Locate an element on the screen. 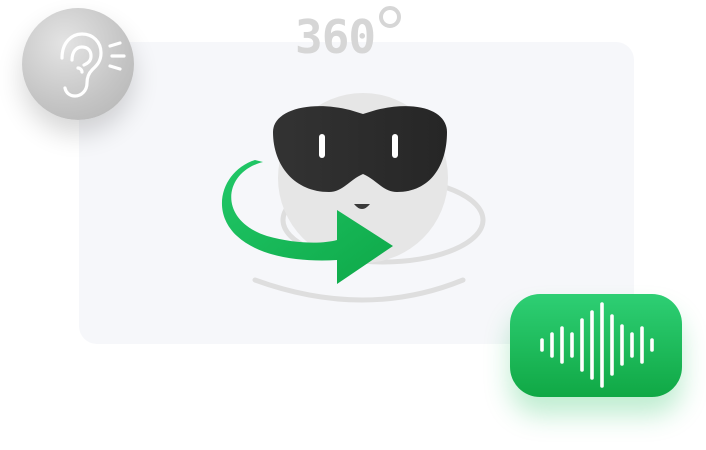  right-eye is located at coordinates (395, 146).